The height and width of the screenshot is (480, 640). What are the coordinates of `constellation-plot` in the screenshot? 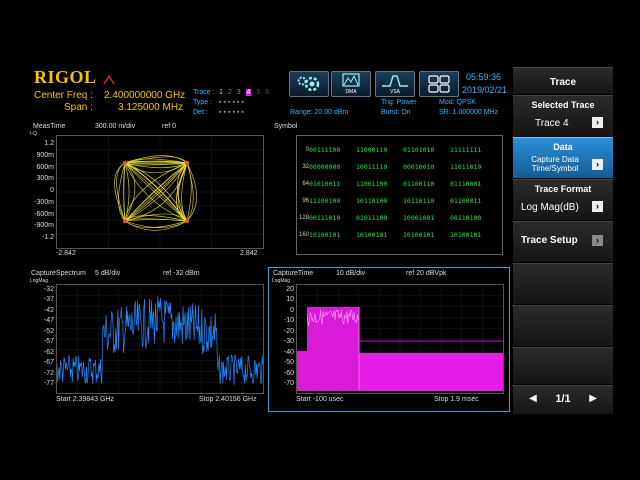 It's located at (160, 192).